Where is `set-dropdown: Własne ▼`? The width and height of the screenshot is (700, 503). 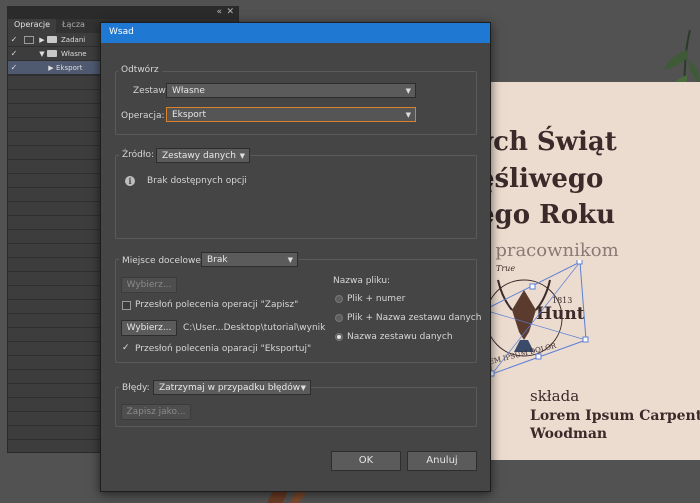 set-dropdown: Własne ▼ is located at coordinates (291, 90).